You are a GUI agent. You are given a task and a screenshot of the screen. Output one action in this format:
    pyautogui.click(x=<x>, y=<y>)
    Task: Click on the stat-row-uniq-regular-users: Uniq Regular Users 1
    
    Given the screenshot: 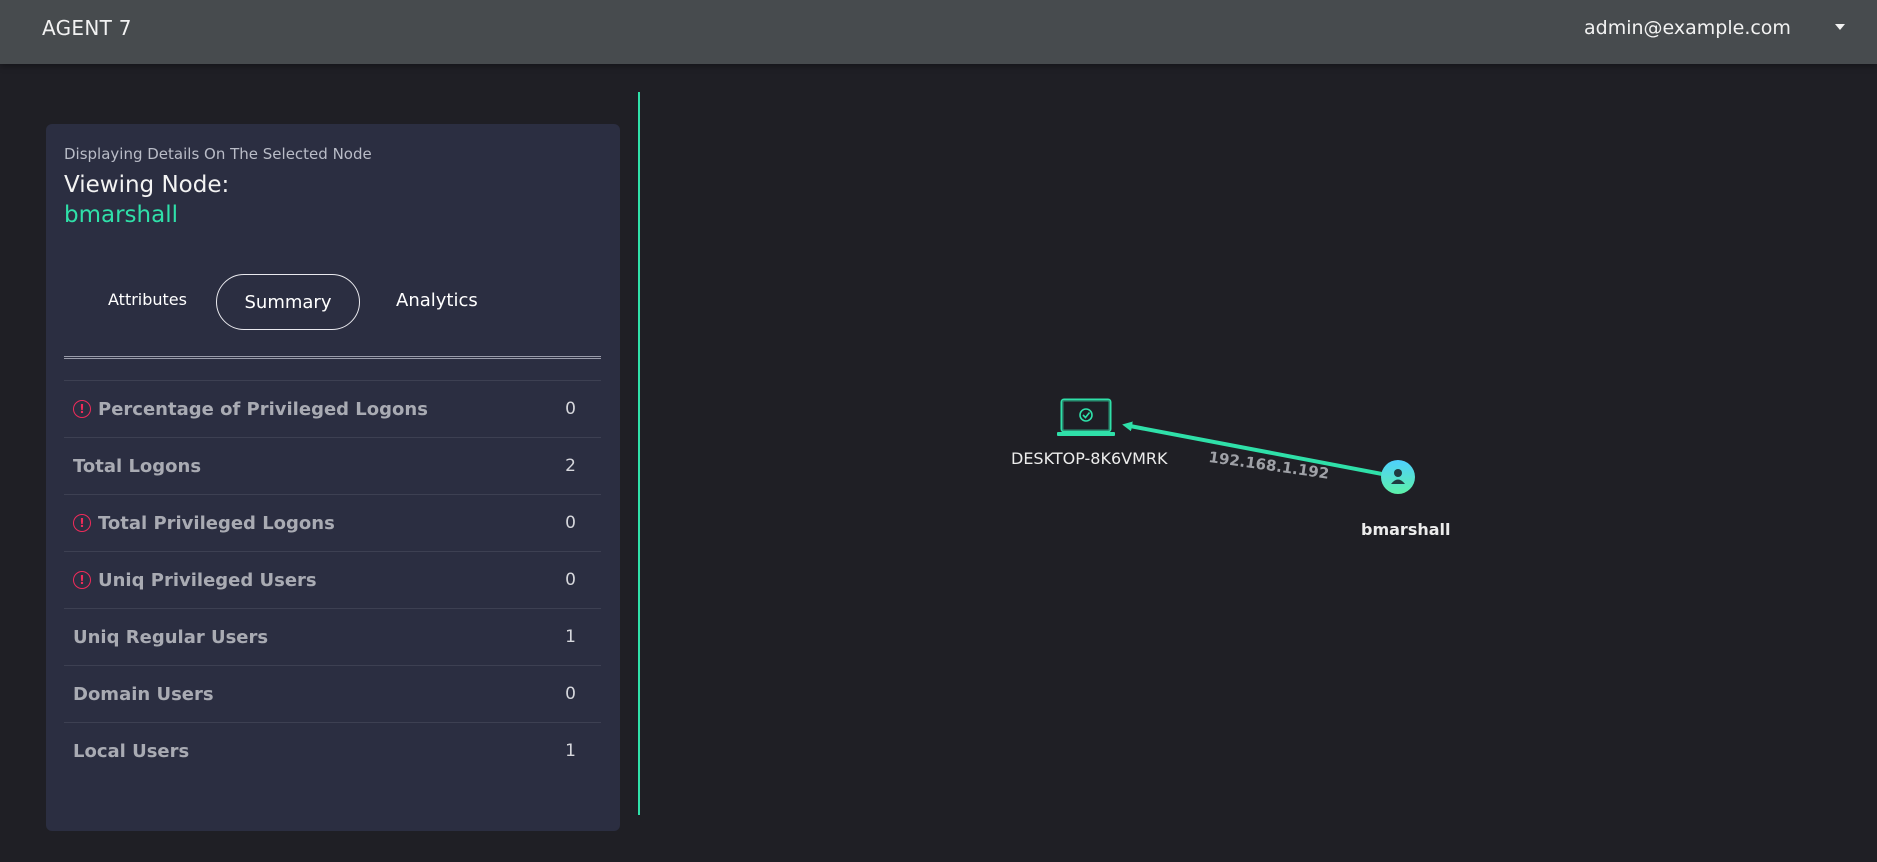 What is the action you would take?
    pyautogui.click(x=332, y=636)
    